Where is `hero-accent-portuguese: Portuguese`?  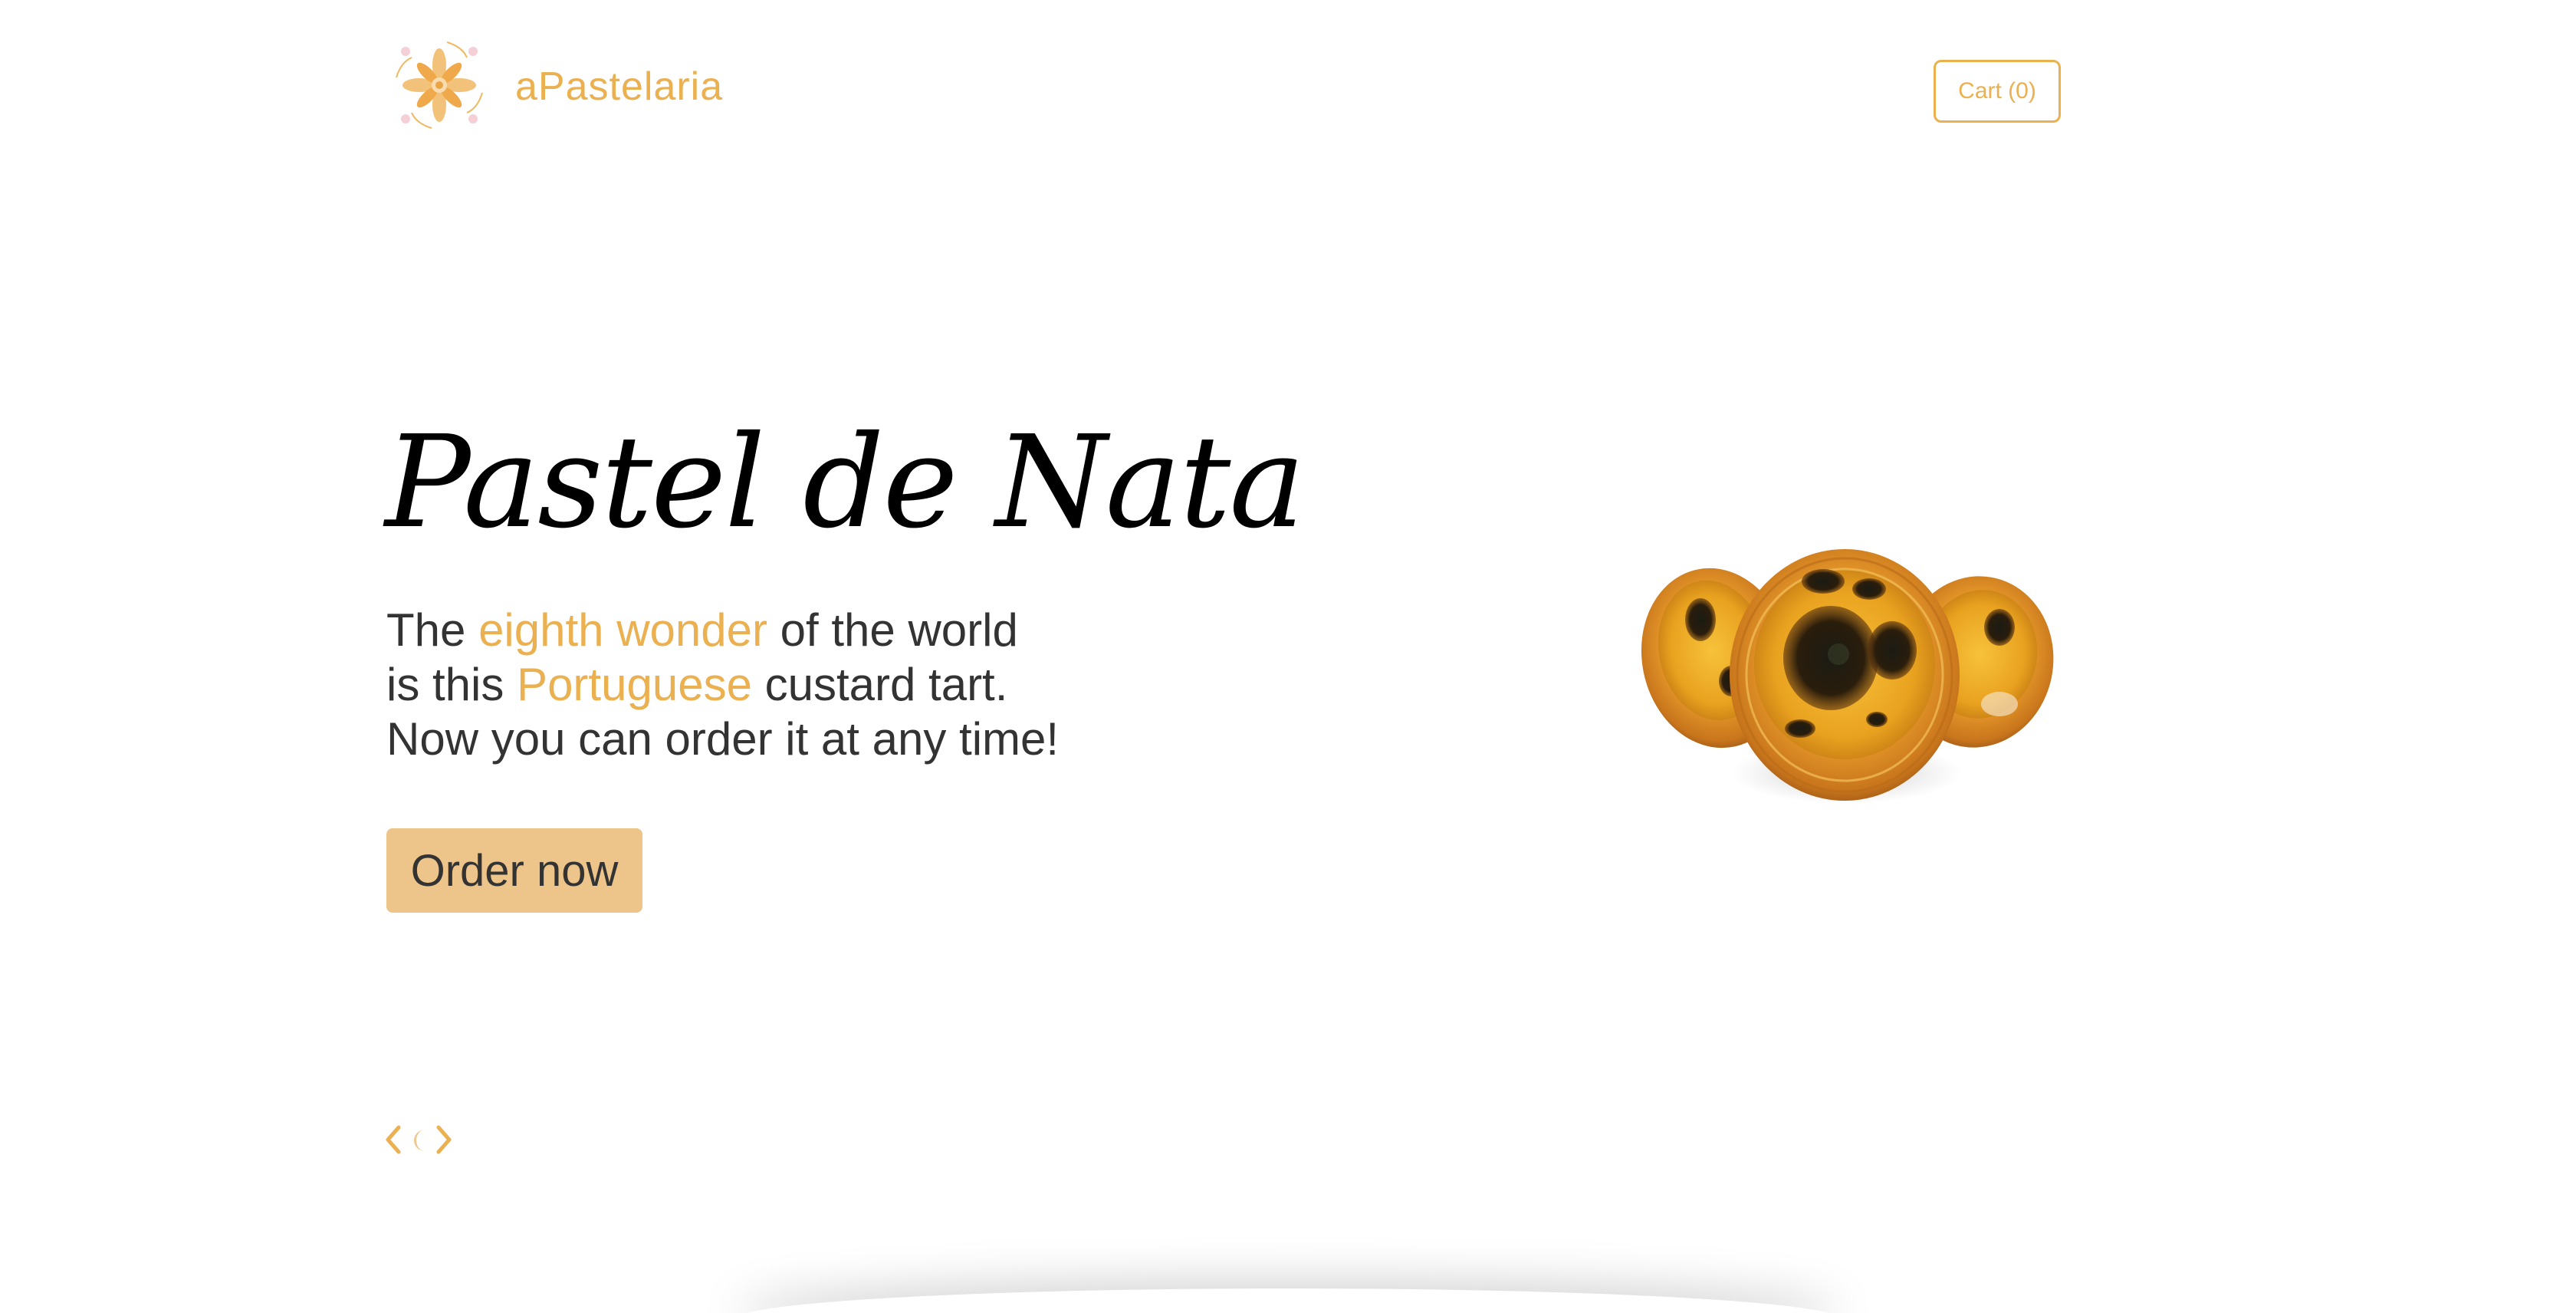
hero-accent-portuguese: Portuguese is located at coordinates (634, 684).